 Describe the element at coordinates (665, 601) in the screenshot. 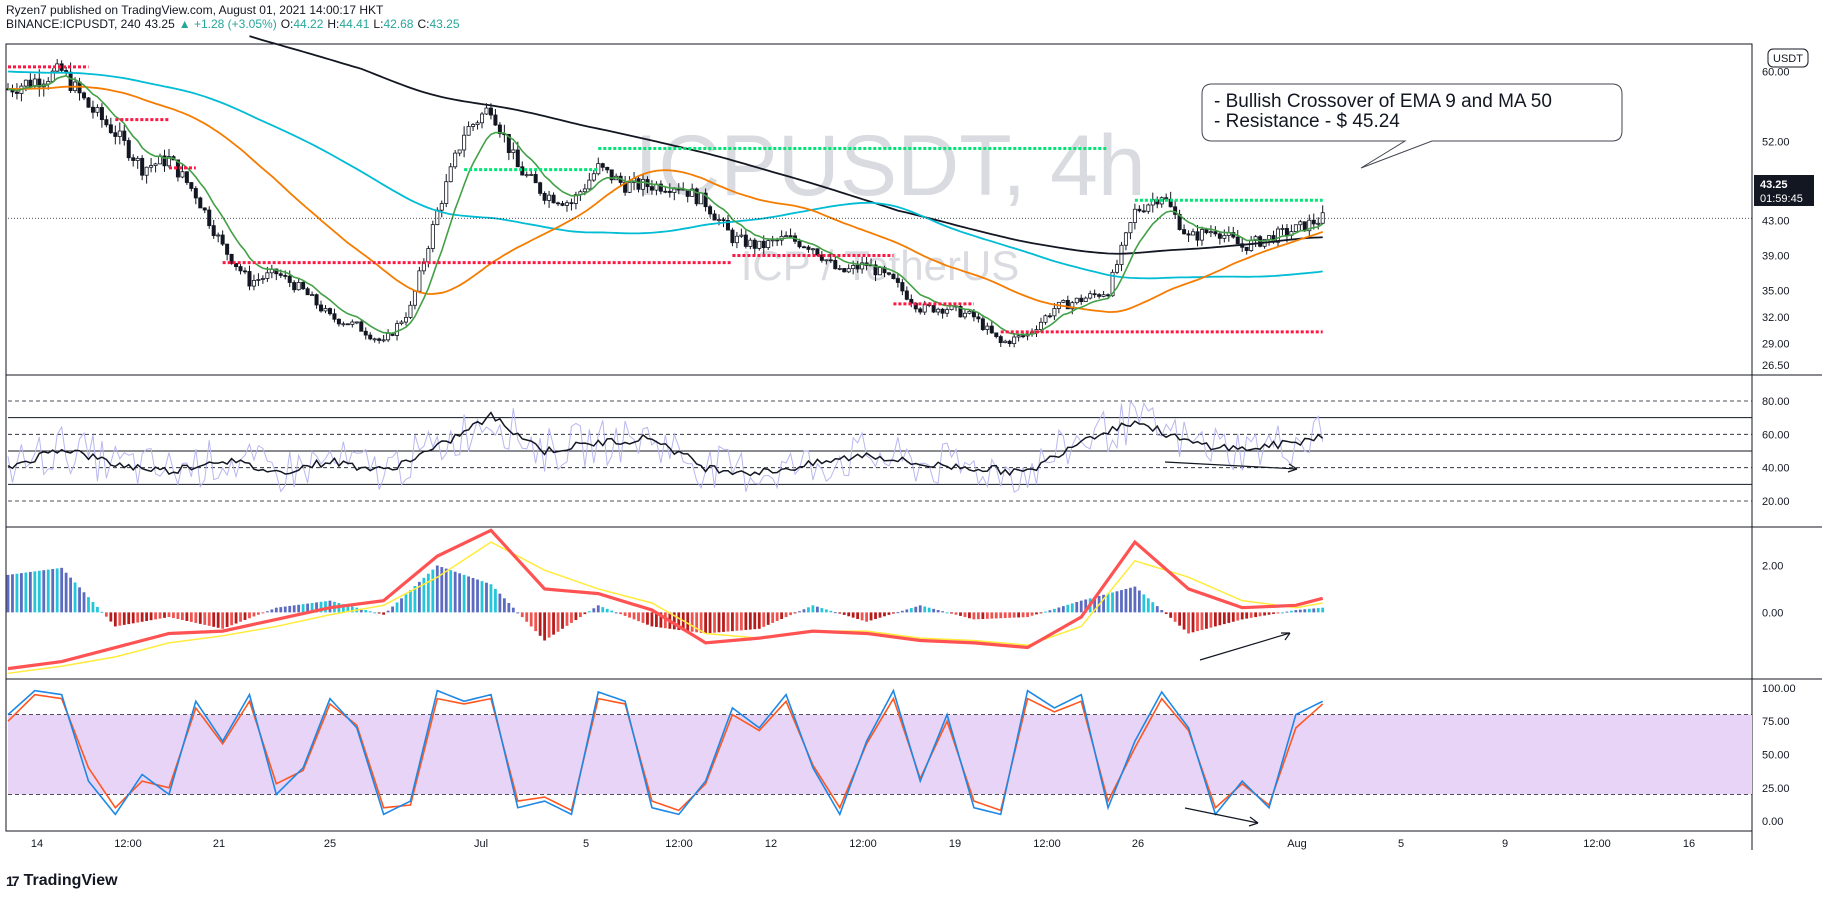

I see `macd-pane` at that location.